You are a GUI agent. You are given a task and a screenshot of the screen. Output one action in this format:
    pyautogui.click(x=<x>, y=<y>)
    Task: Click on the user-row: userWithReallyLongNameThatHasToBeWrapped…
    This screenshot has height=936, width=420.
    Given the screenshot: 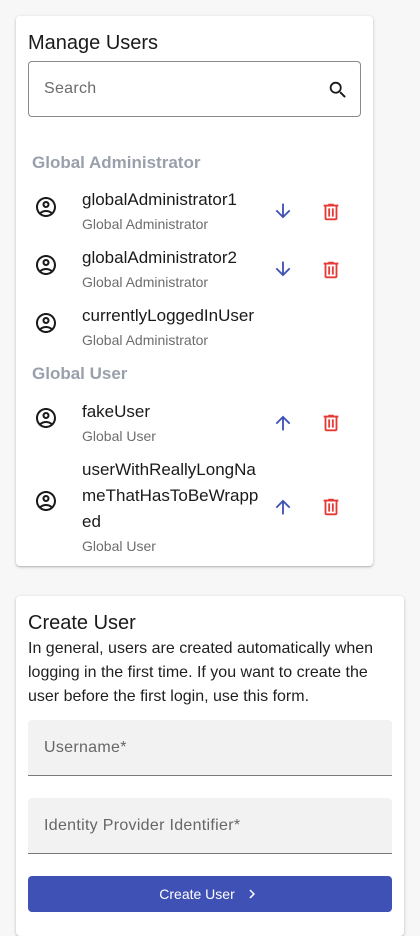 What is the action you would take?
    pyautogui.click(x=194, y=507)
    